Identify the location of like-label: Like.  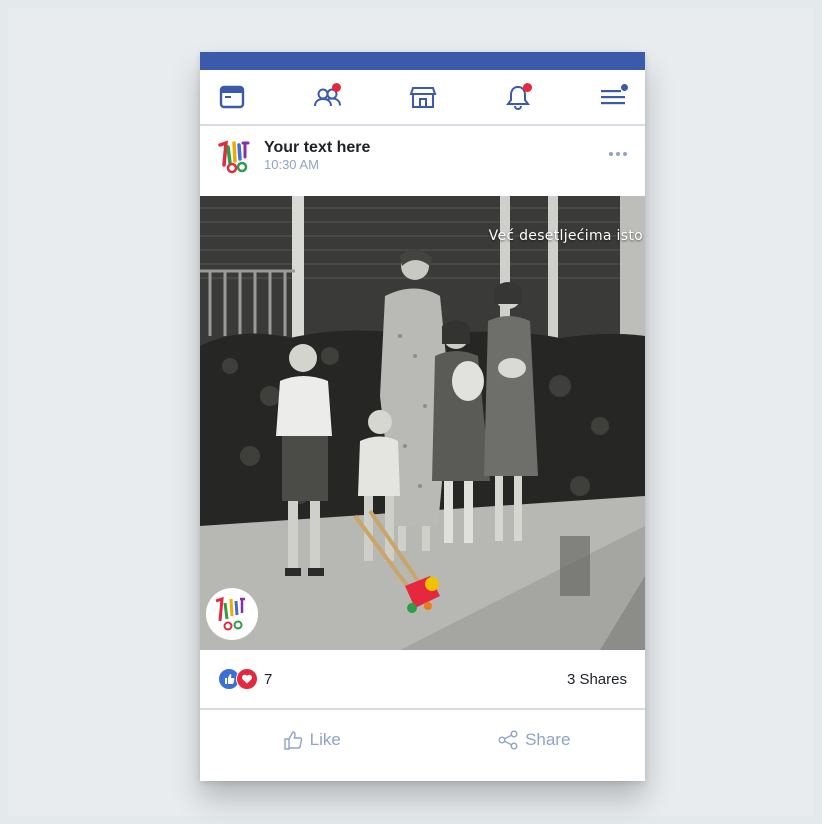
(325, 739).